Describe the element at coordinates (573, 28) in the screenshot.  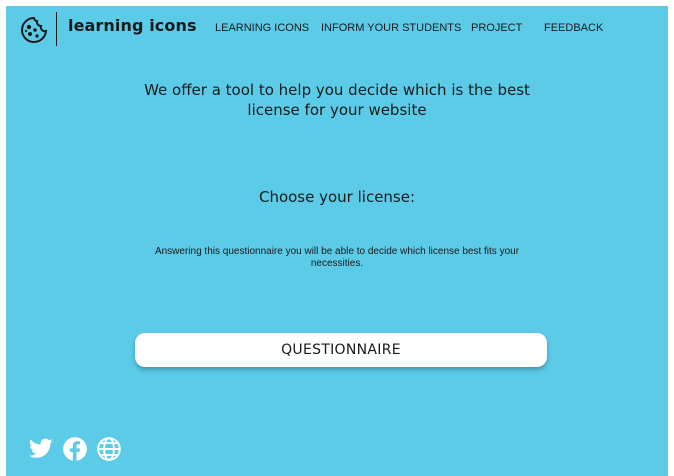
I see `nav-feedback: FEEDBACK` at that location.